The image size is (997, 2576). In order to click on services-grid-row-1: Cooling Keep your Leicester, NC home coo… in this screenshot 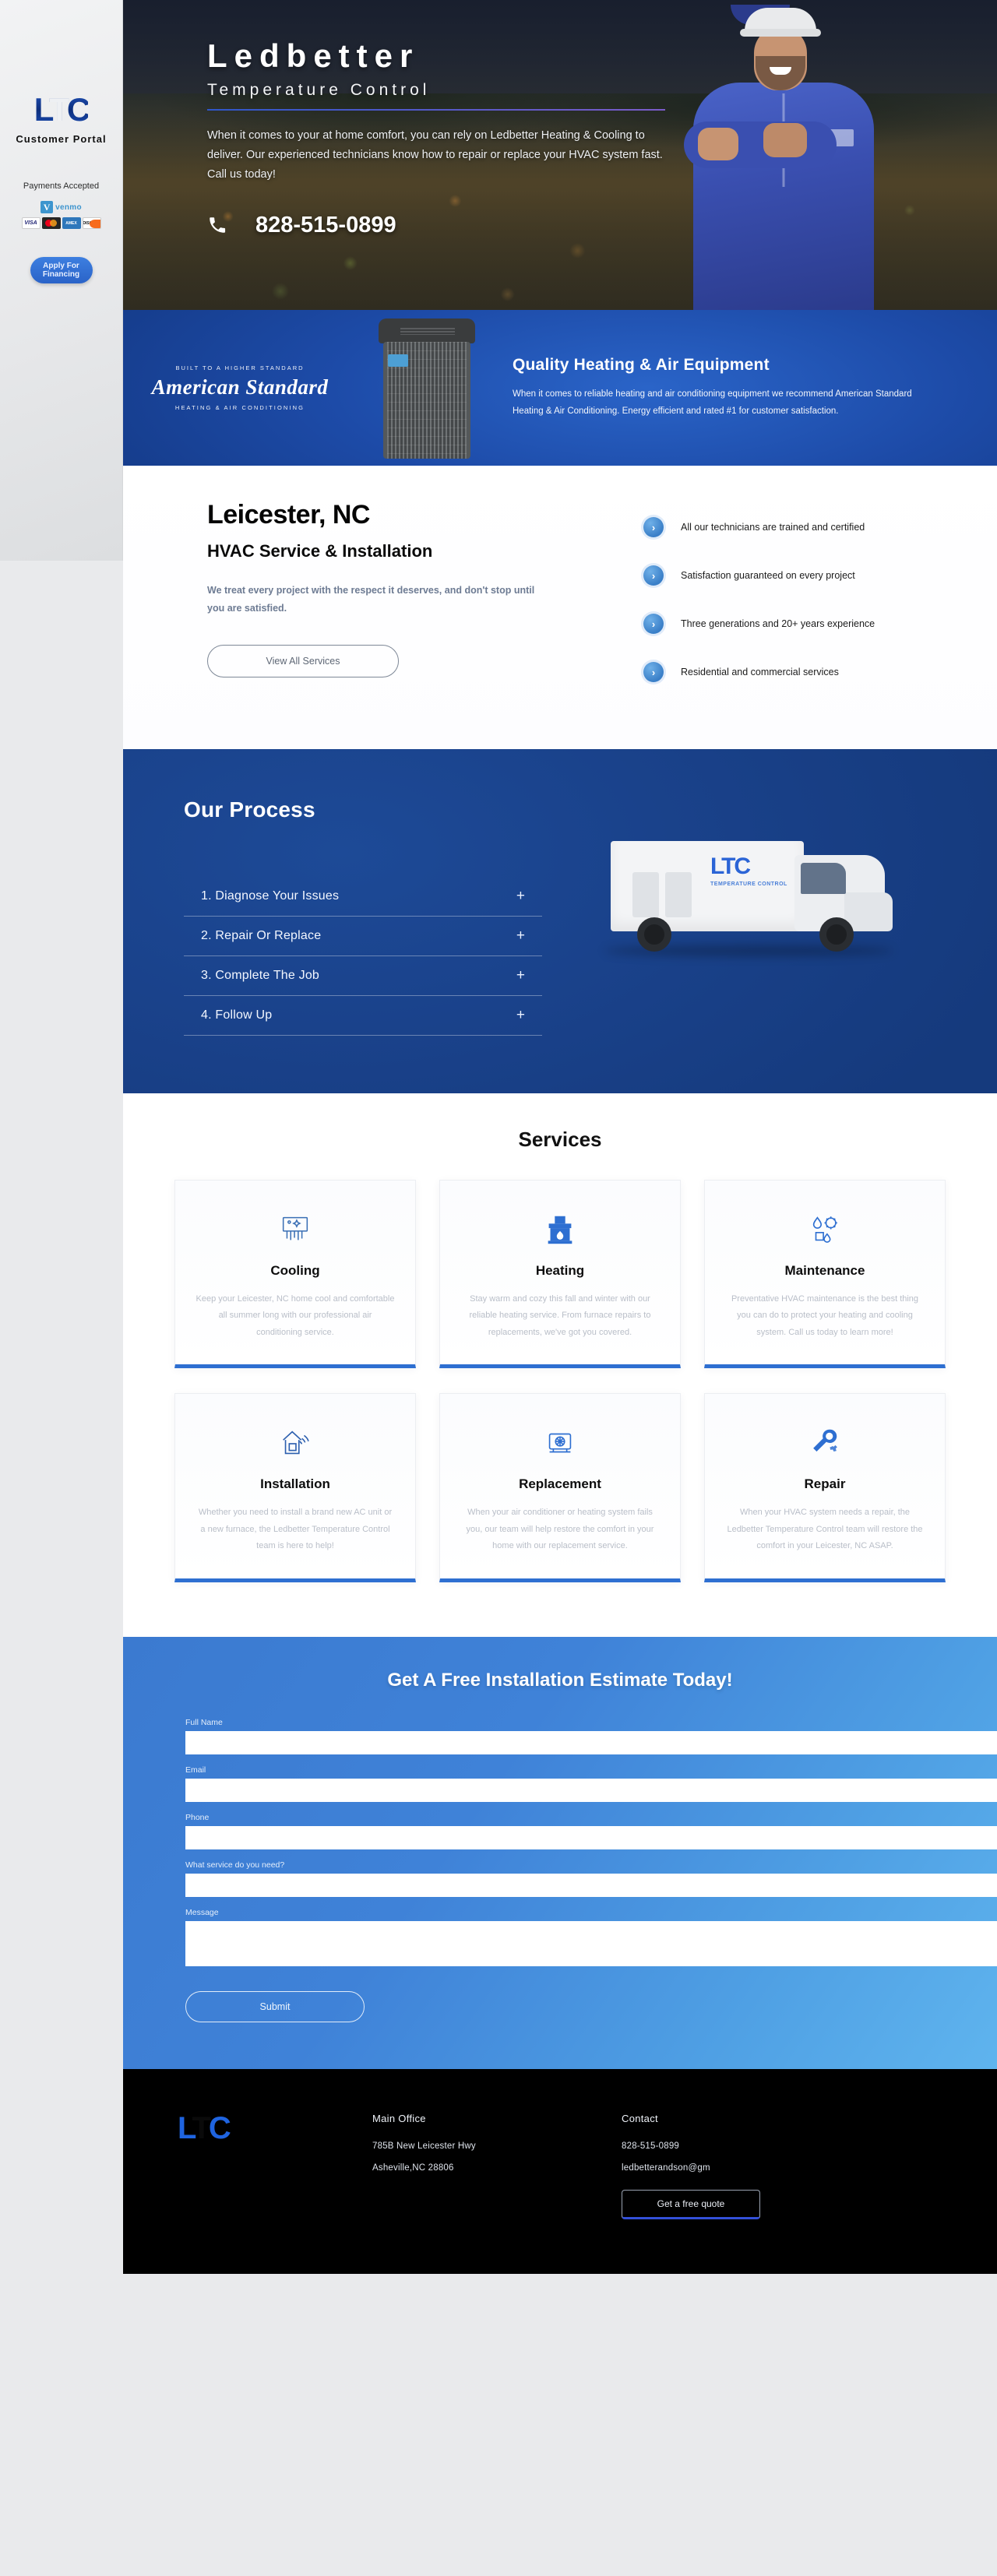, I will do `click(560, 1274)`.